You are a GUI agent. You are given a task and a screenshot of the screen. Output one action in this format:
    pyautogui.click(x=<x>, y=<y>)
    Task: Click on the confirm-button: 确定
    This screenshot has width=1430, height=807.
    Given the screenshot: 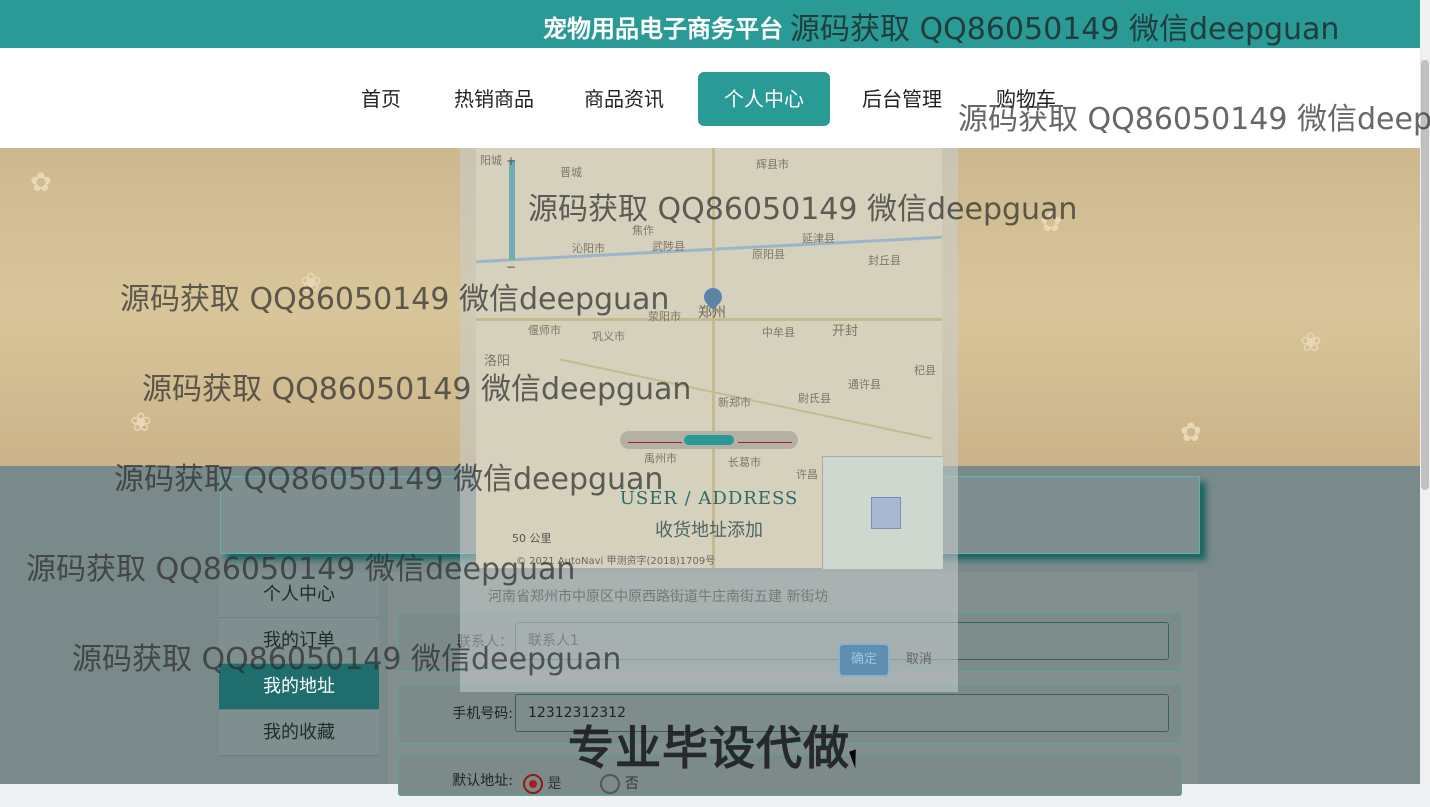 What is the action you would take?
    pyautogui.click(x=864, y=660)
    